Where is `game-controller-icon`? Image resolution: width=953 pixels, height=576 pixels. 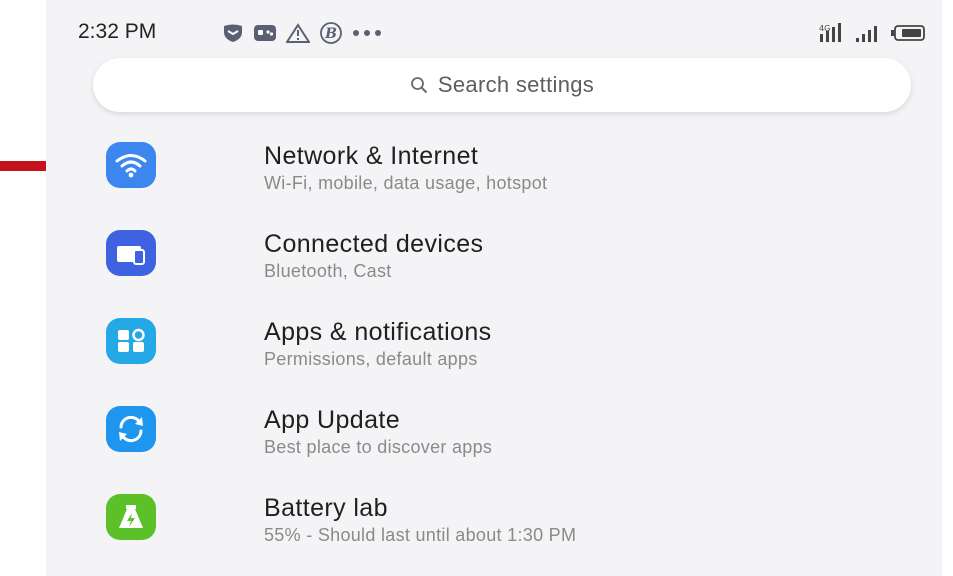 game-controller-icon is located at coordinates (265, 33).